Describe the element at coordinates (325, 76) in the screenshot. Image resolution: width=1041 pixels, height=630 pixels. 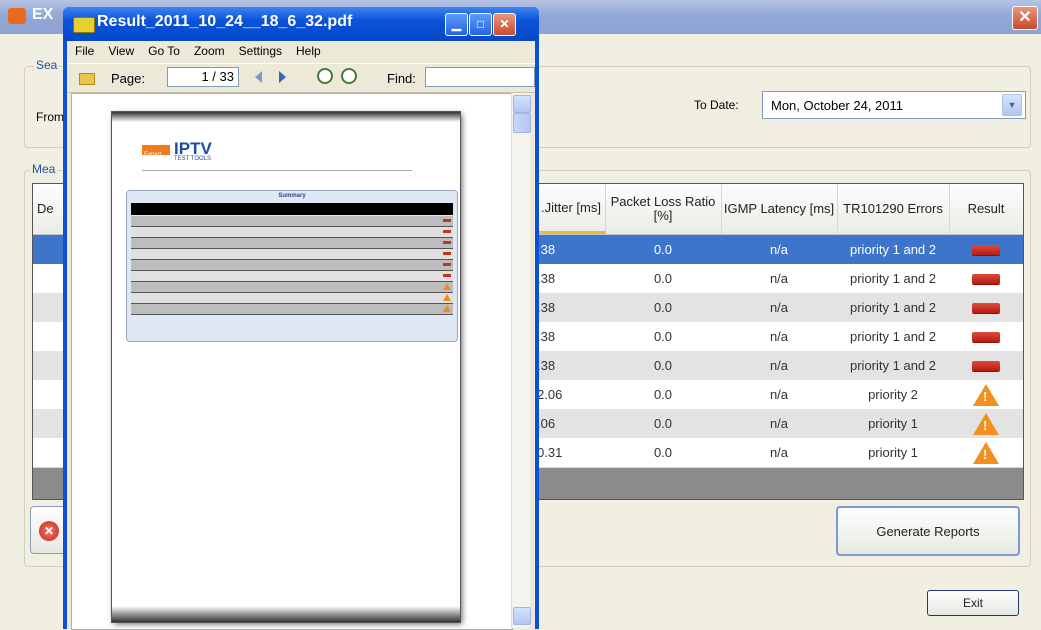
I see `zoom-out-icon` at that location.